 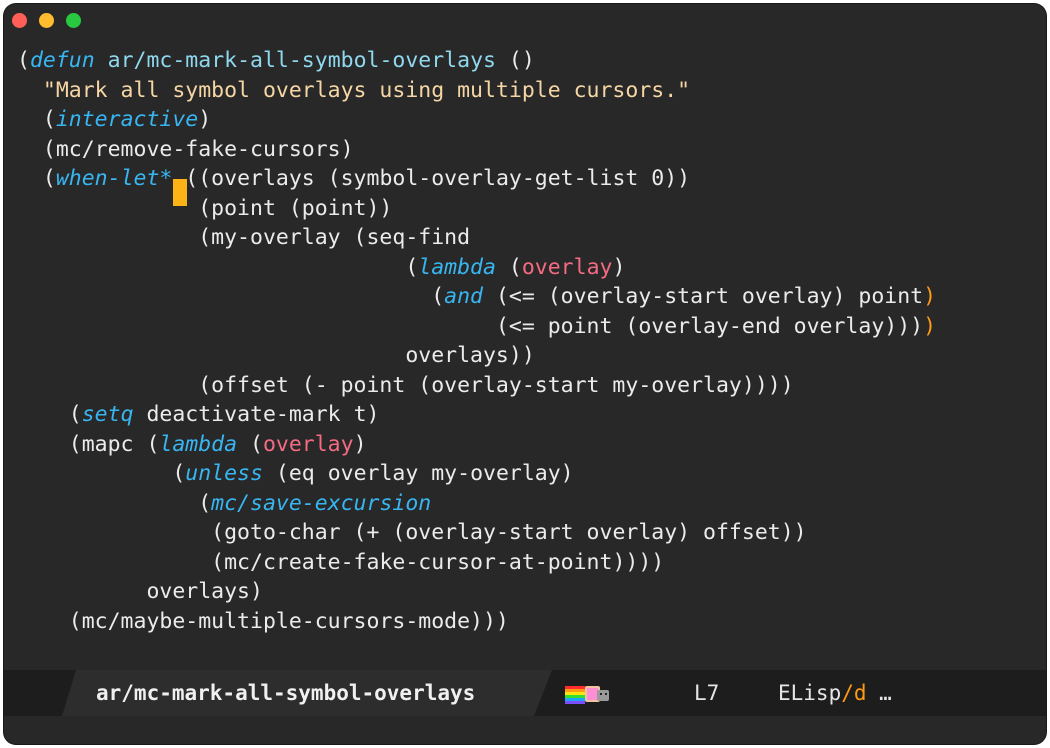 What do you see at coordinates (256, 414) in the screenshot?
I see `code-token: deactivate-mark t)` at bounding box center [256, 414].